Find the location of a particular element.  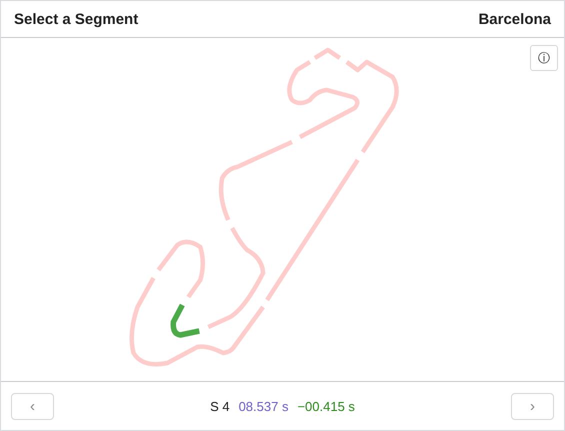

previous-button: ‹ is located at coordinates (32, 406).